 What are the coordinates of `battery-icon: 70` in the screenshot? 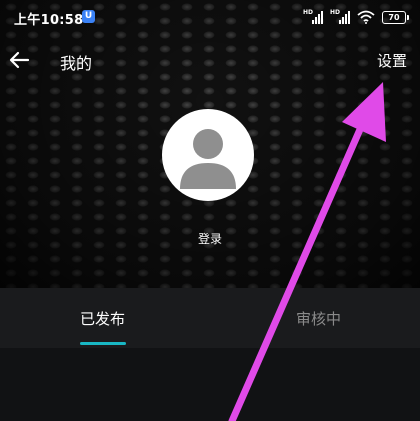 It's located at (395, 17).